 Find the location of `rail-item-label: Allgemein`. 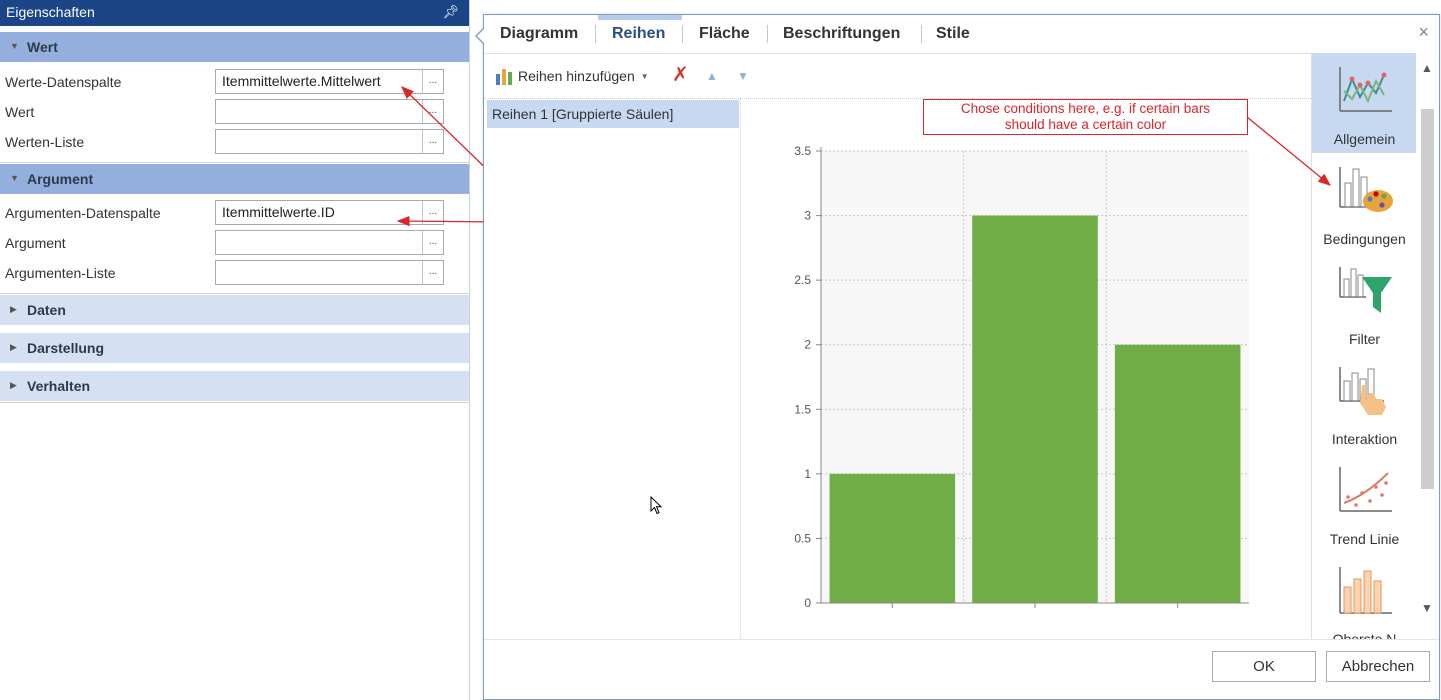

rail-item-label: Allgemein is located at coordinates (1364, 139).